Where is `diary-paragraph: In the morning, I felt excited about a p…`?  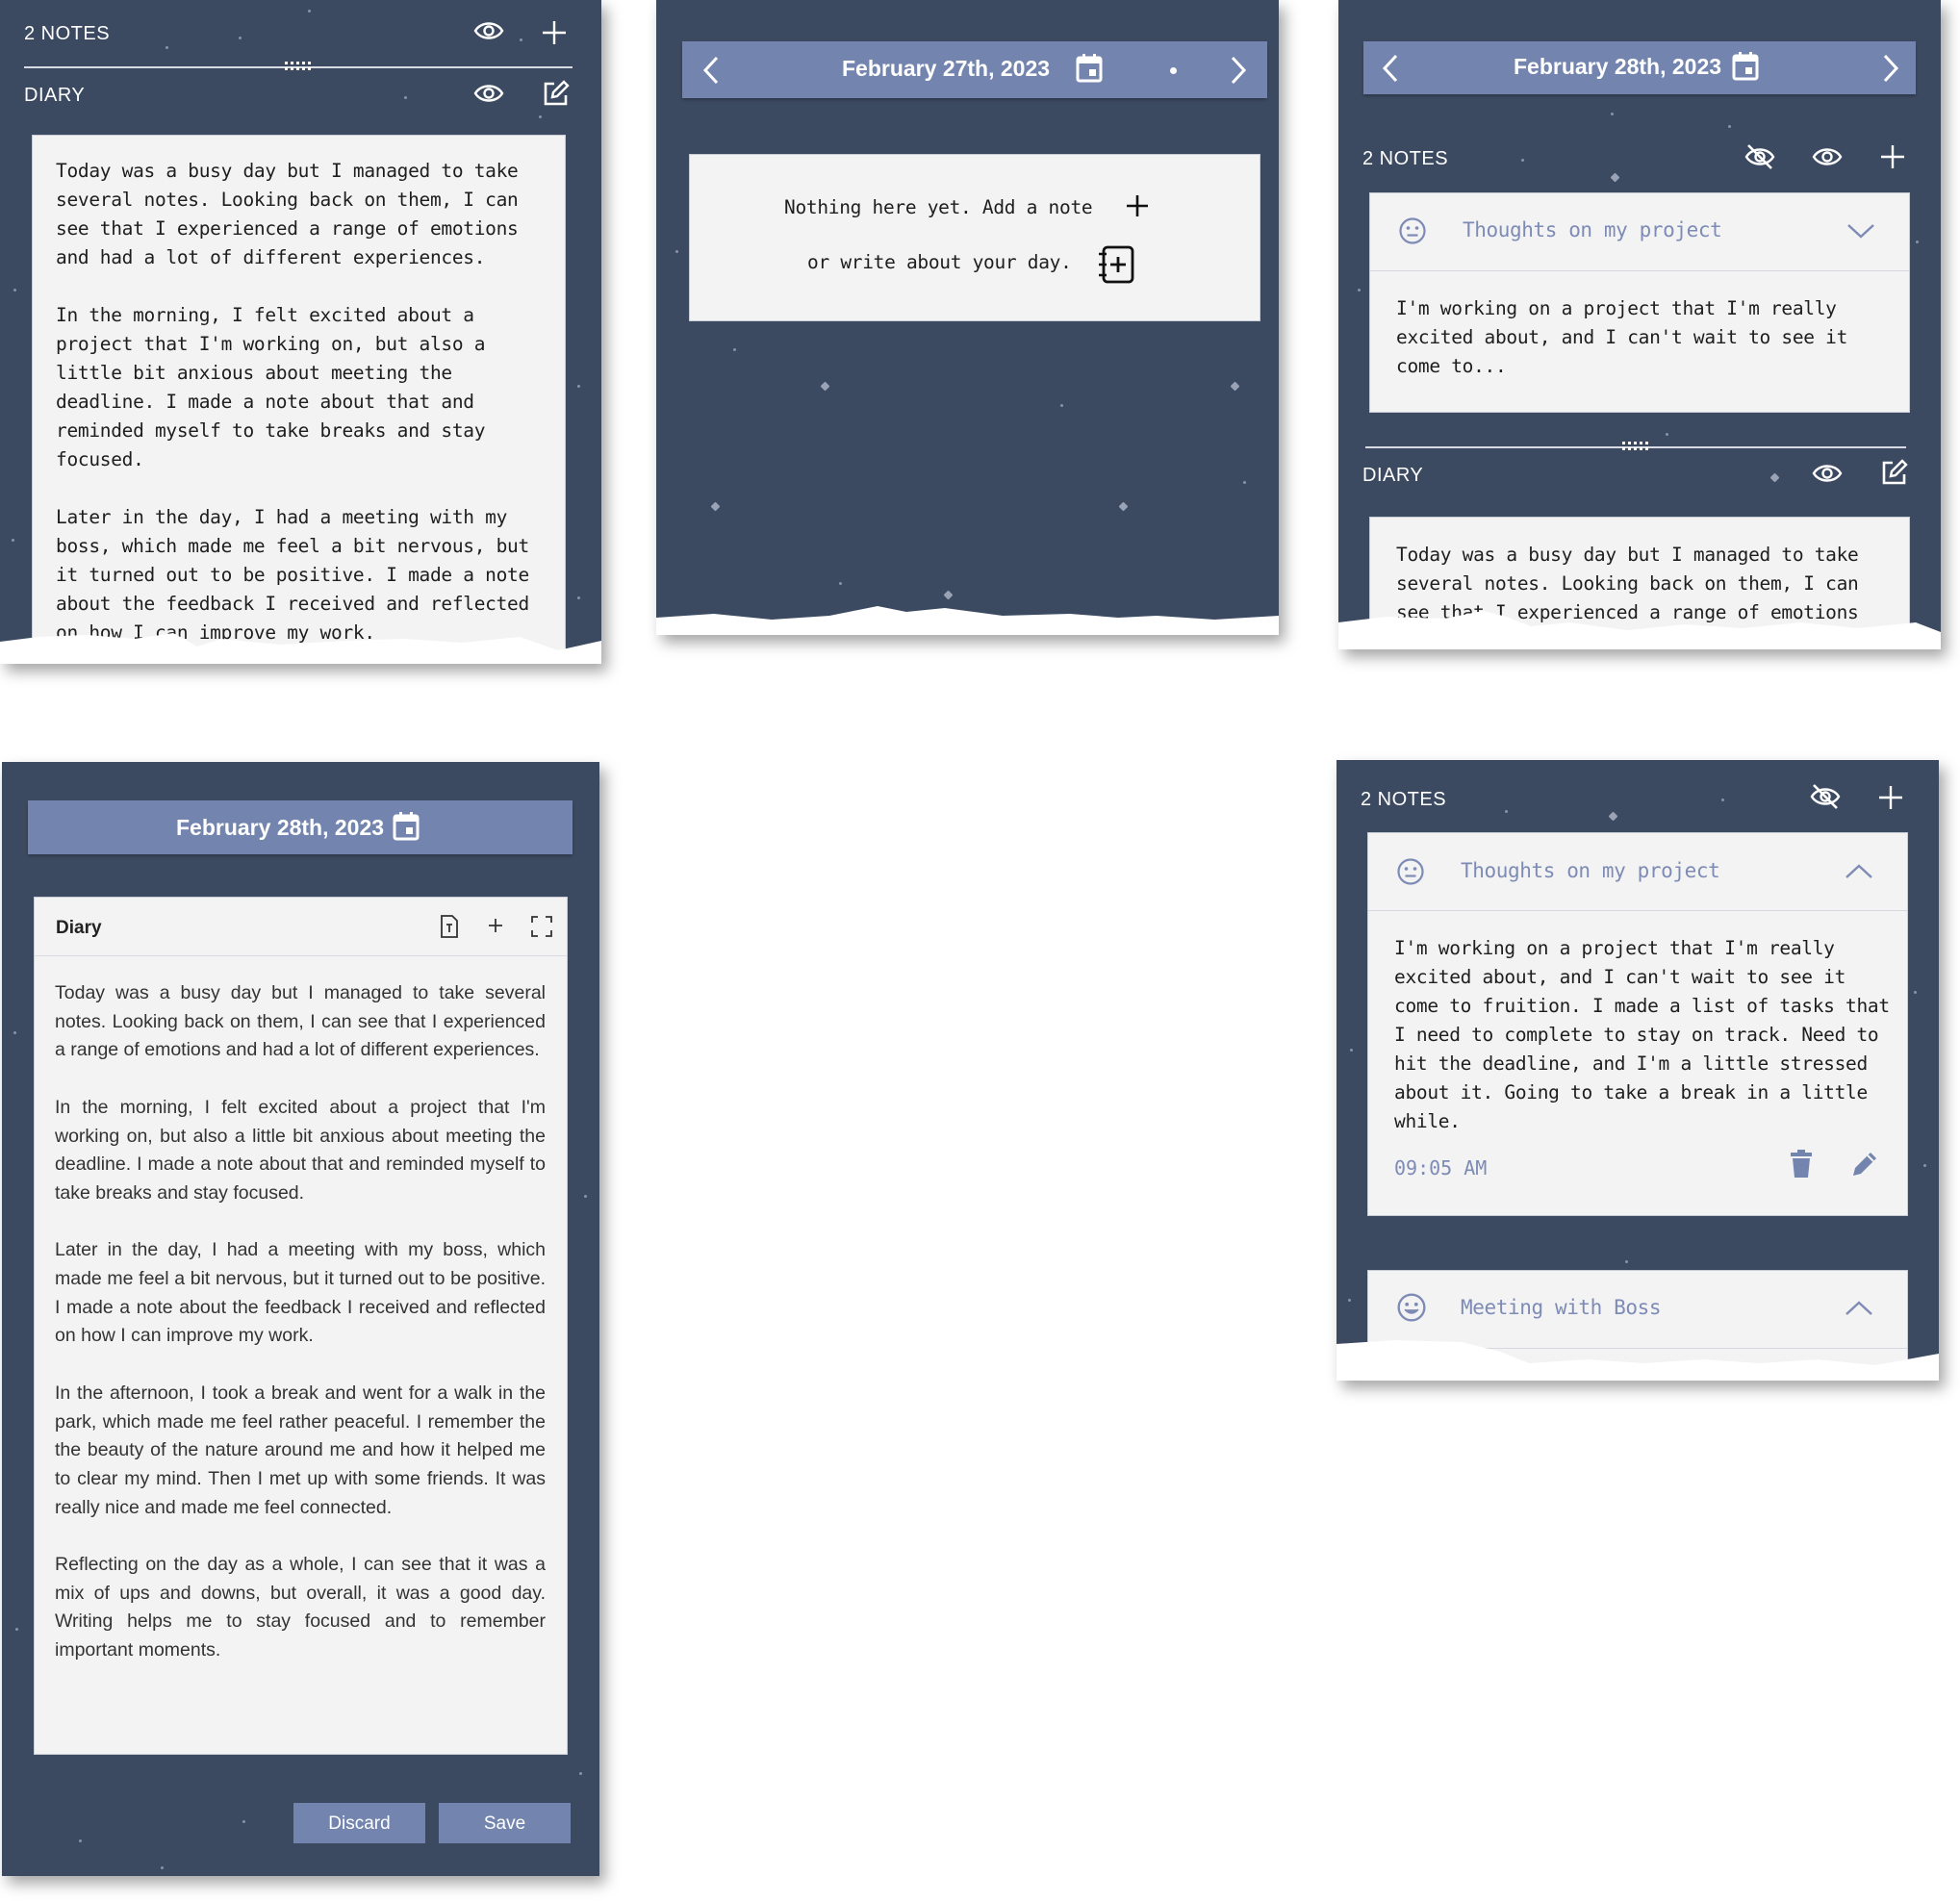 diary-paragraph: In the morning, I felt excited about a p… is located at coordinates (271, 387).